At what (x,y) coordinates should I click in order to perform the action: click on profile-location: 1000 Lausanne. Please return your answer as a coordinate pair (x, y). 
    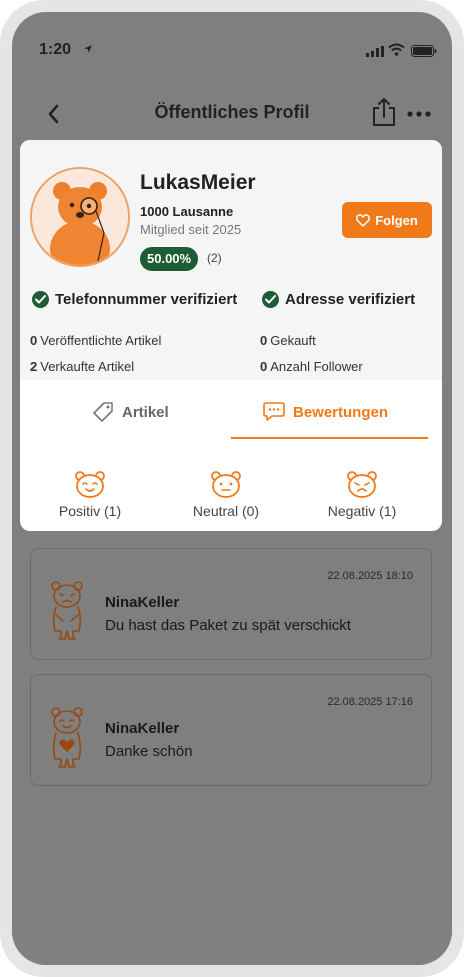
    Looking at the image, I should click on (187, 211).